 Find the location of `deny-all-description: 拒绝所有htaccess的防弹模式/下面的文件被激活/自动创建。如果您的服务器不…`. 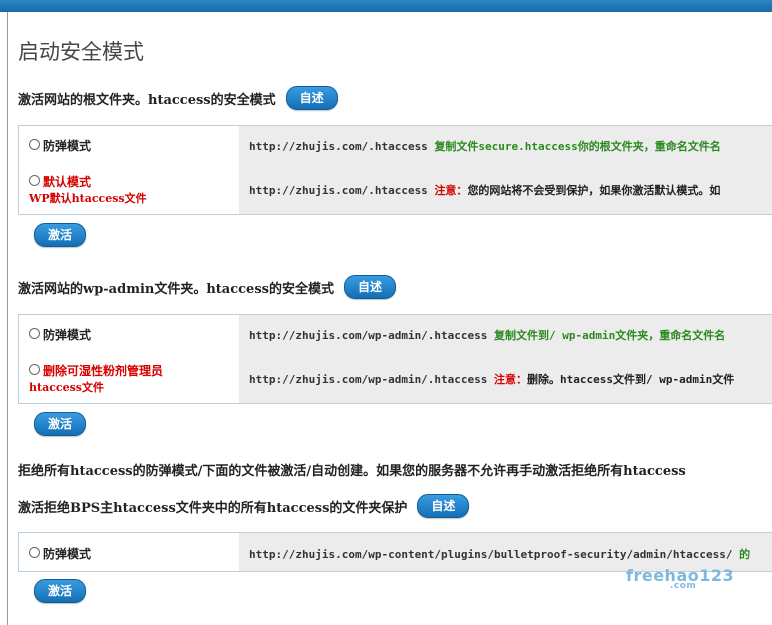

deny-all-description: 拒绝所有htaccess的防弹模式/下面的文件被激活/自动创建。如果您的服务器不… is located at coordinates (352, 471).